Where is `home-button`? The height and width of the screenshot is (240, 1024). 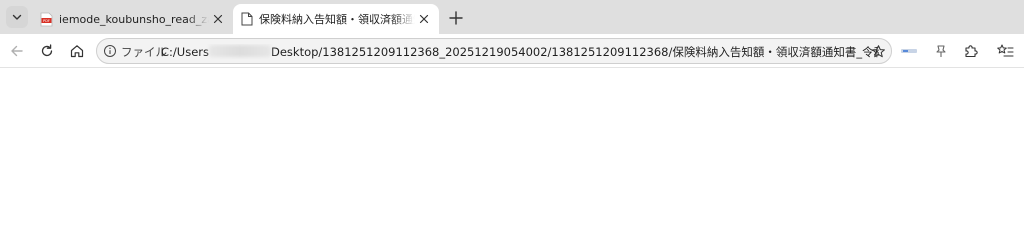 home-button is located at coordinates (77, 51).